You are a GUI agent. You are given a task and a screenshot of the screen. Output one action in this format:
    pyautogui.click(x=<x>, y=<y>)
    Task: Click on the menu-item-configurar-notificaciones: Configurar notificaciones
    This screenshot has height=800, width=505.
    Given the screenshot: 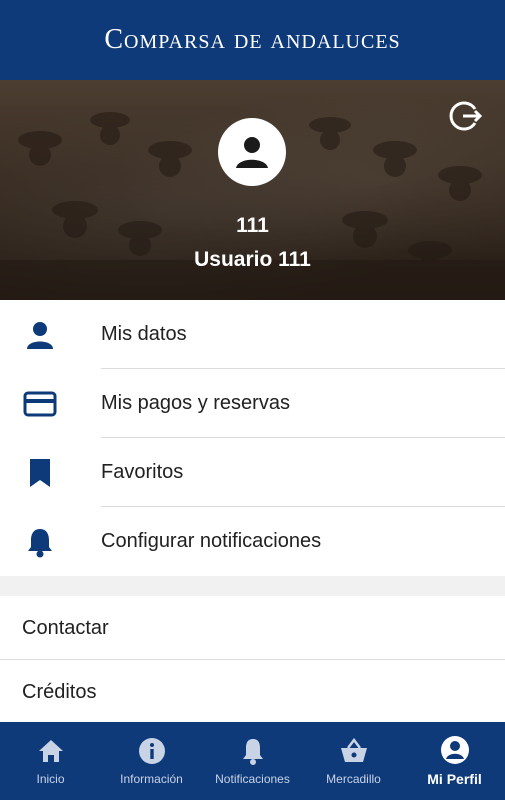 What is the action you would take?
    pyautogui.click(x=252, y=541)
    